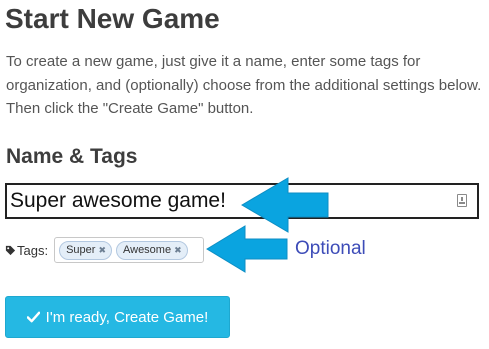 This screenshot has width=489, height=349. What do you see at coordinates (33, 250) in the screenshot?
I see `tags-label: Tags:` at bounding box center [33, 250].